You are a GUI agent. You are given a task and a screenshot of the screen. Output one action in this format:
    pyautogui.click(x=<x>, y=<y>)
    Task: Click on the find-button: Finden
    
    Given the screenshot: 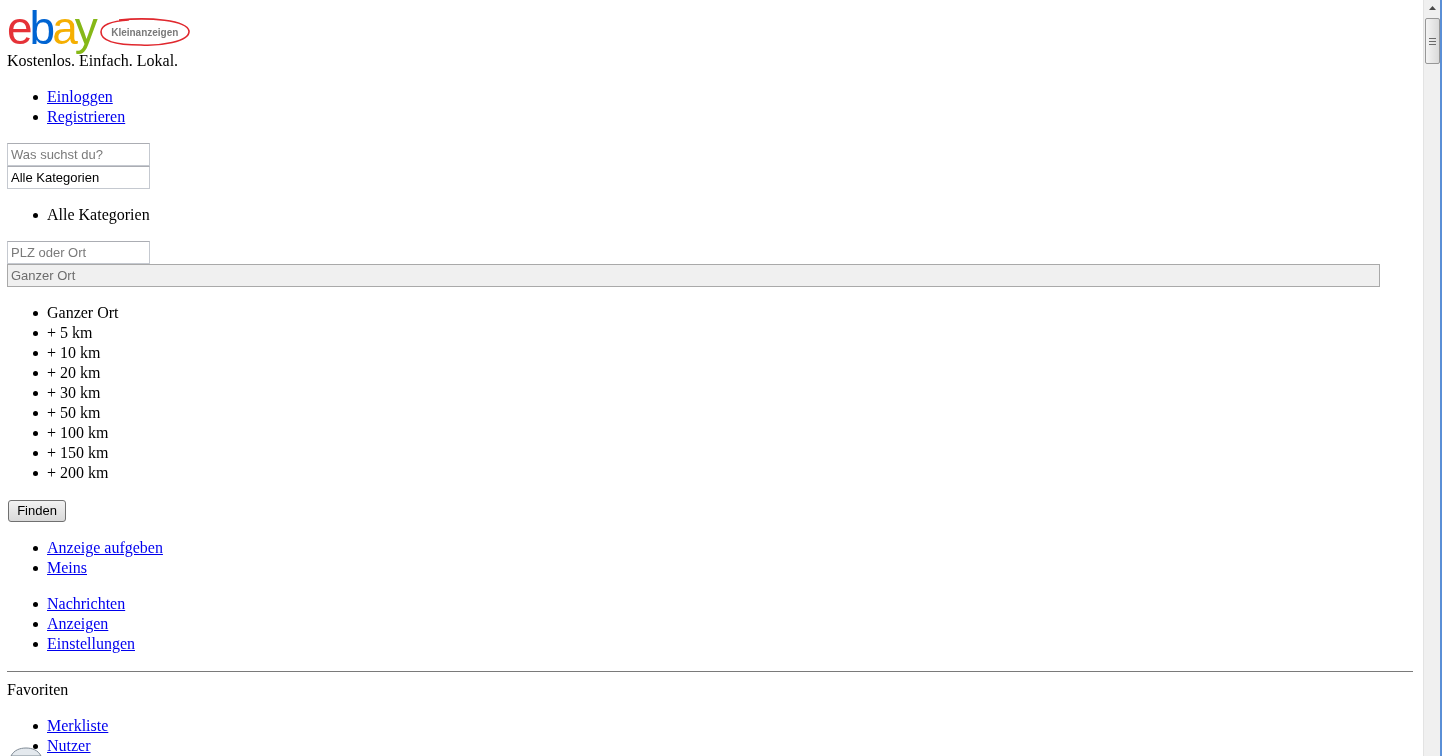 What is the action you would take?
    pyautogui.click(x=37, y=511)
    